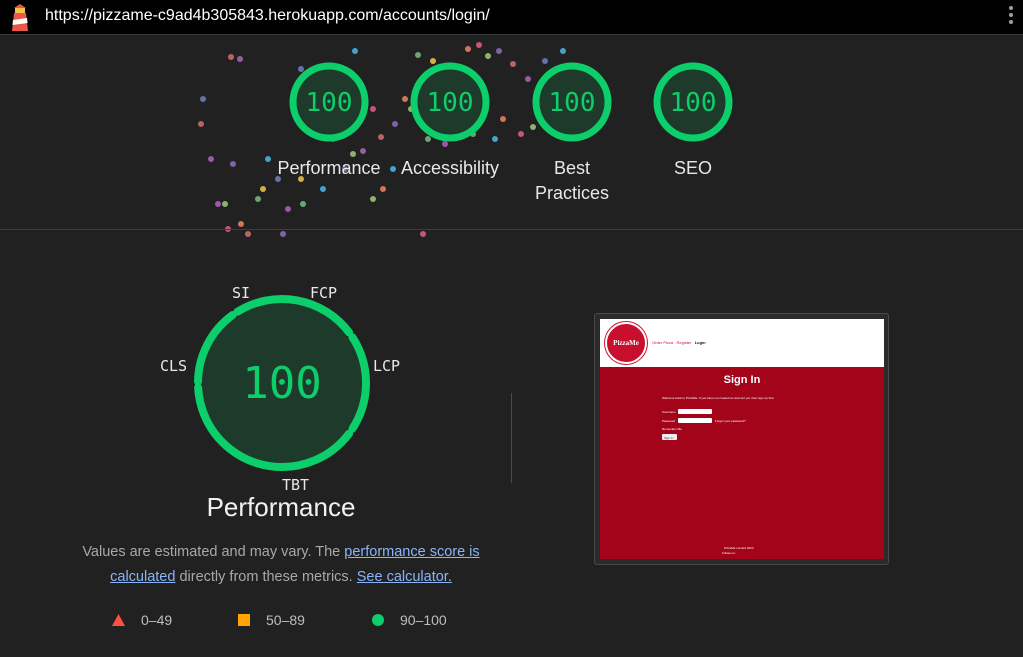 This screenshot has height=657, width=1023. I want to click on desc-middle: directly from these metrics., so click(266, 577).